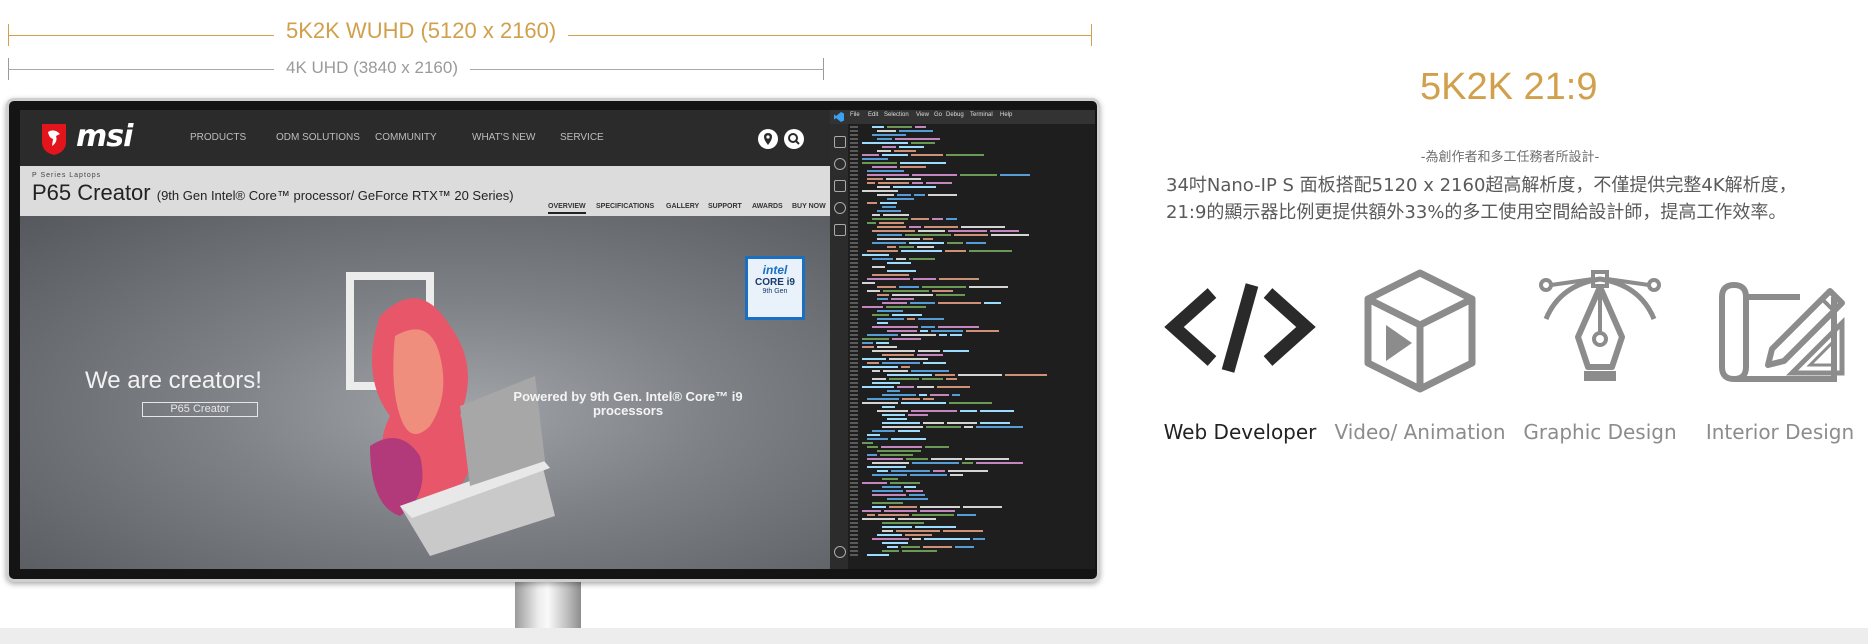  Describe the element at coordinates (406, 137) in the screenshot. I see `nav-community: COMMUNITY` at that location.